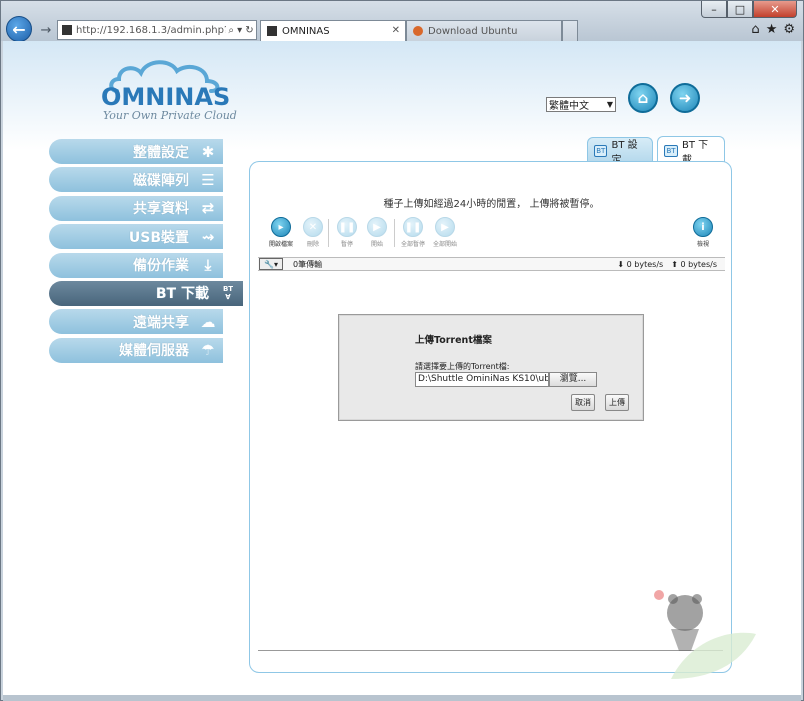 The width and height of the screenshot is (804, 701). I want to click on start-button: ▶ 開始, so click(377, 232).